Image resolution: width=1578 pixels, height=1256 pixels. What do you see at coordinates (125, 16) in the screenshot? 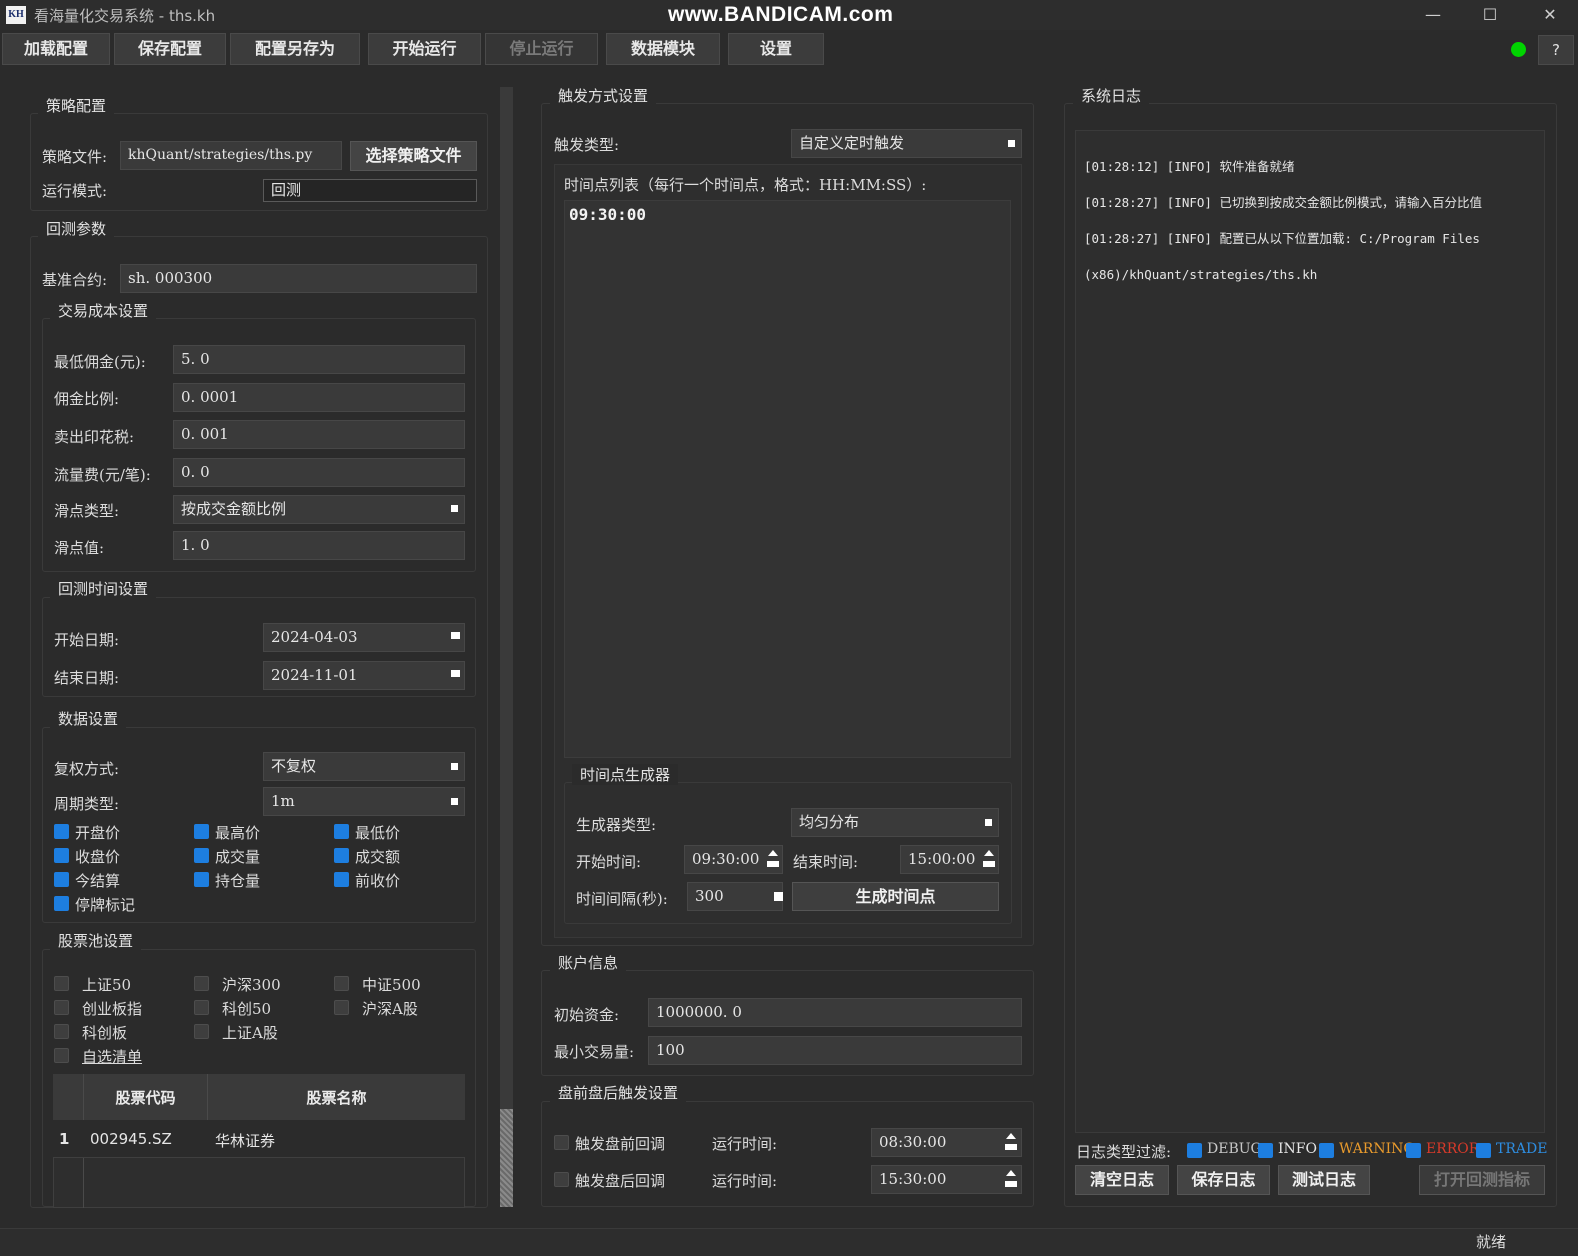
I see `window-title: 看海量化交易系统 - ths.kh` at bounding box center [125, 16].